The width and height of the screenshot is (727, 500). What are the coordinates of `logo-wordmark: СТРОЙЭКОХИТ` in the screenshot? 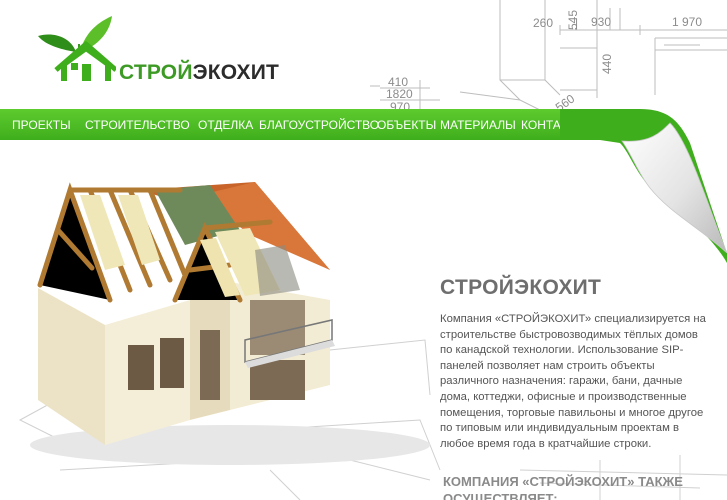 It's located at (199, 73).